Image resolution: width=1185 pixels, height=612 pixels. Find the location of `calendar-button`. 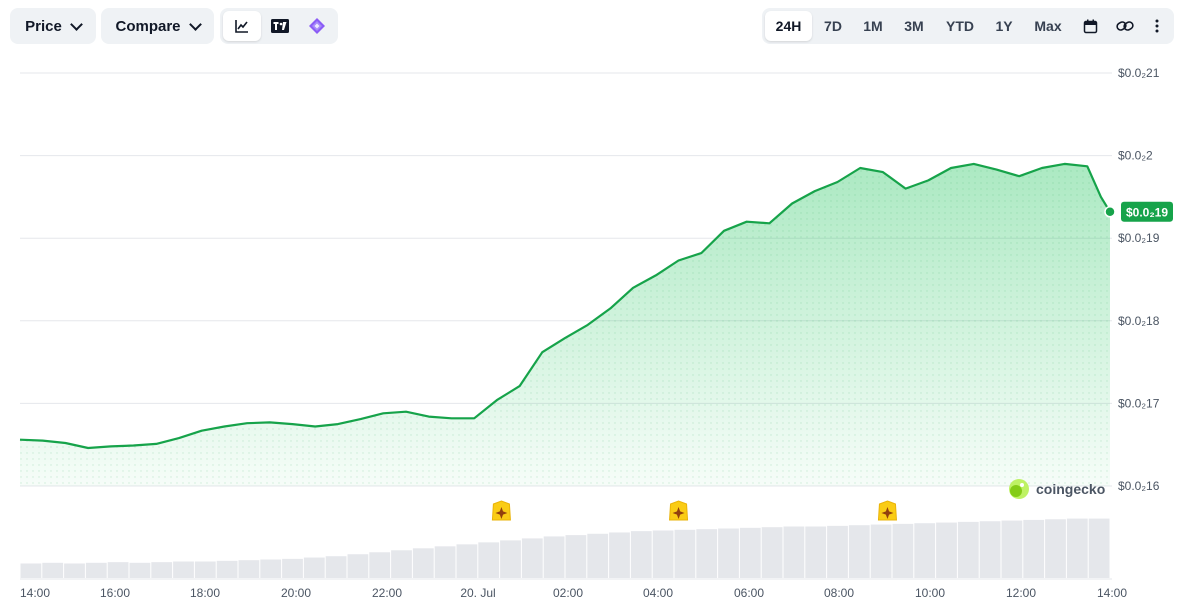

calendar-button is located at coordinates (1090, 26).